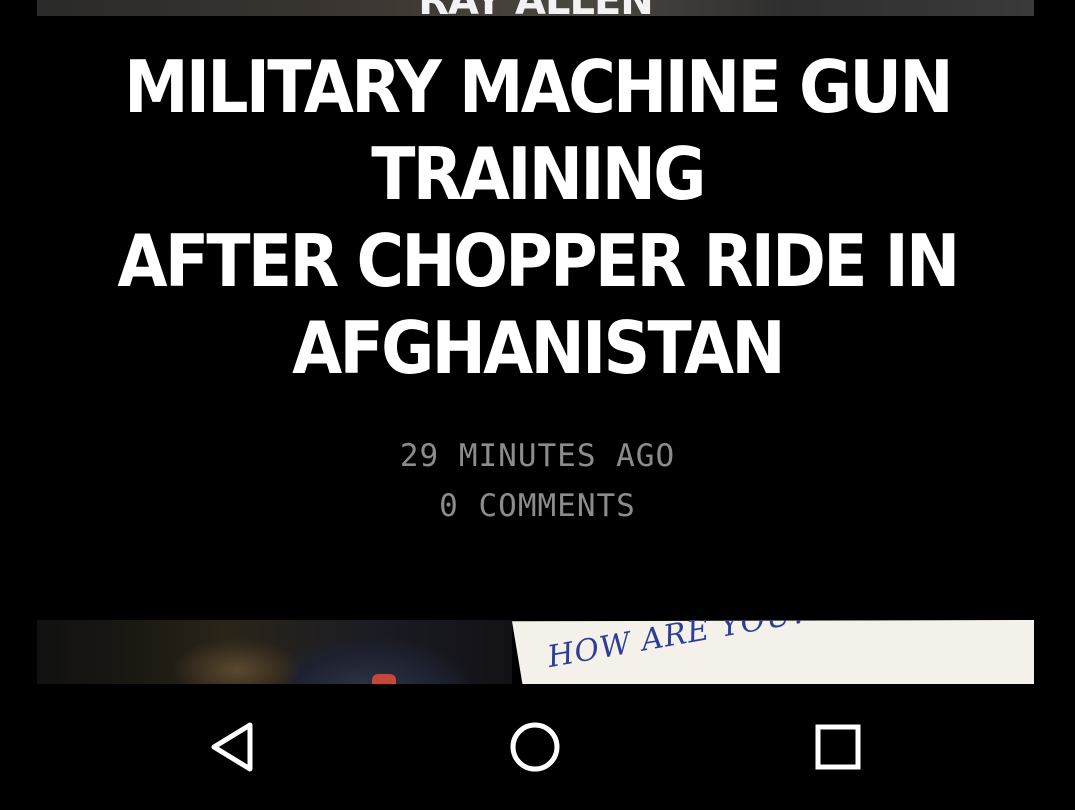  Describe the element at coordinates (539, 348) in the screenshot. I see `headline-line: AFGHANISTAN` at that location.